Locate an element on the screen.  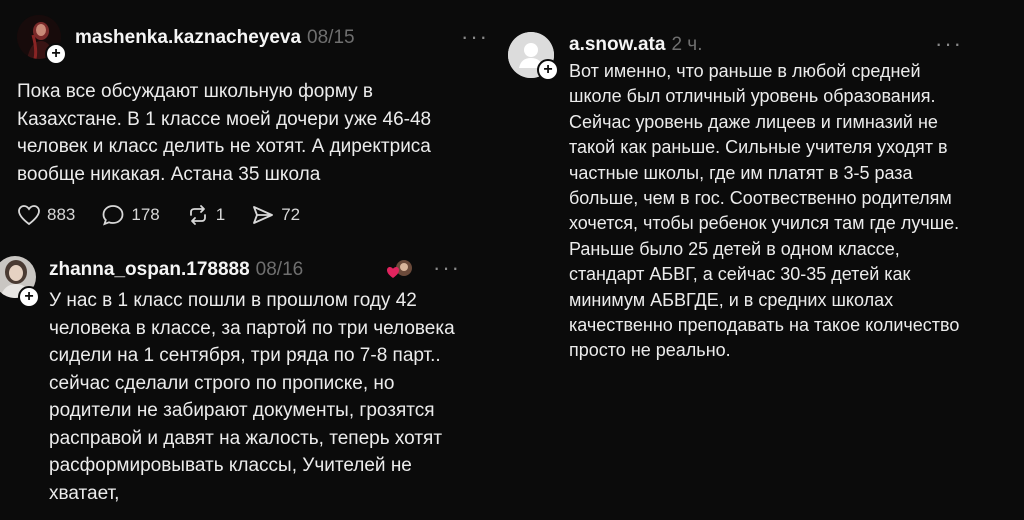
repost-count: 1 is located at coordinates (220, 214).